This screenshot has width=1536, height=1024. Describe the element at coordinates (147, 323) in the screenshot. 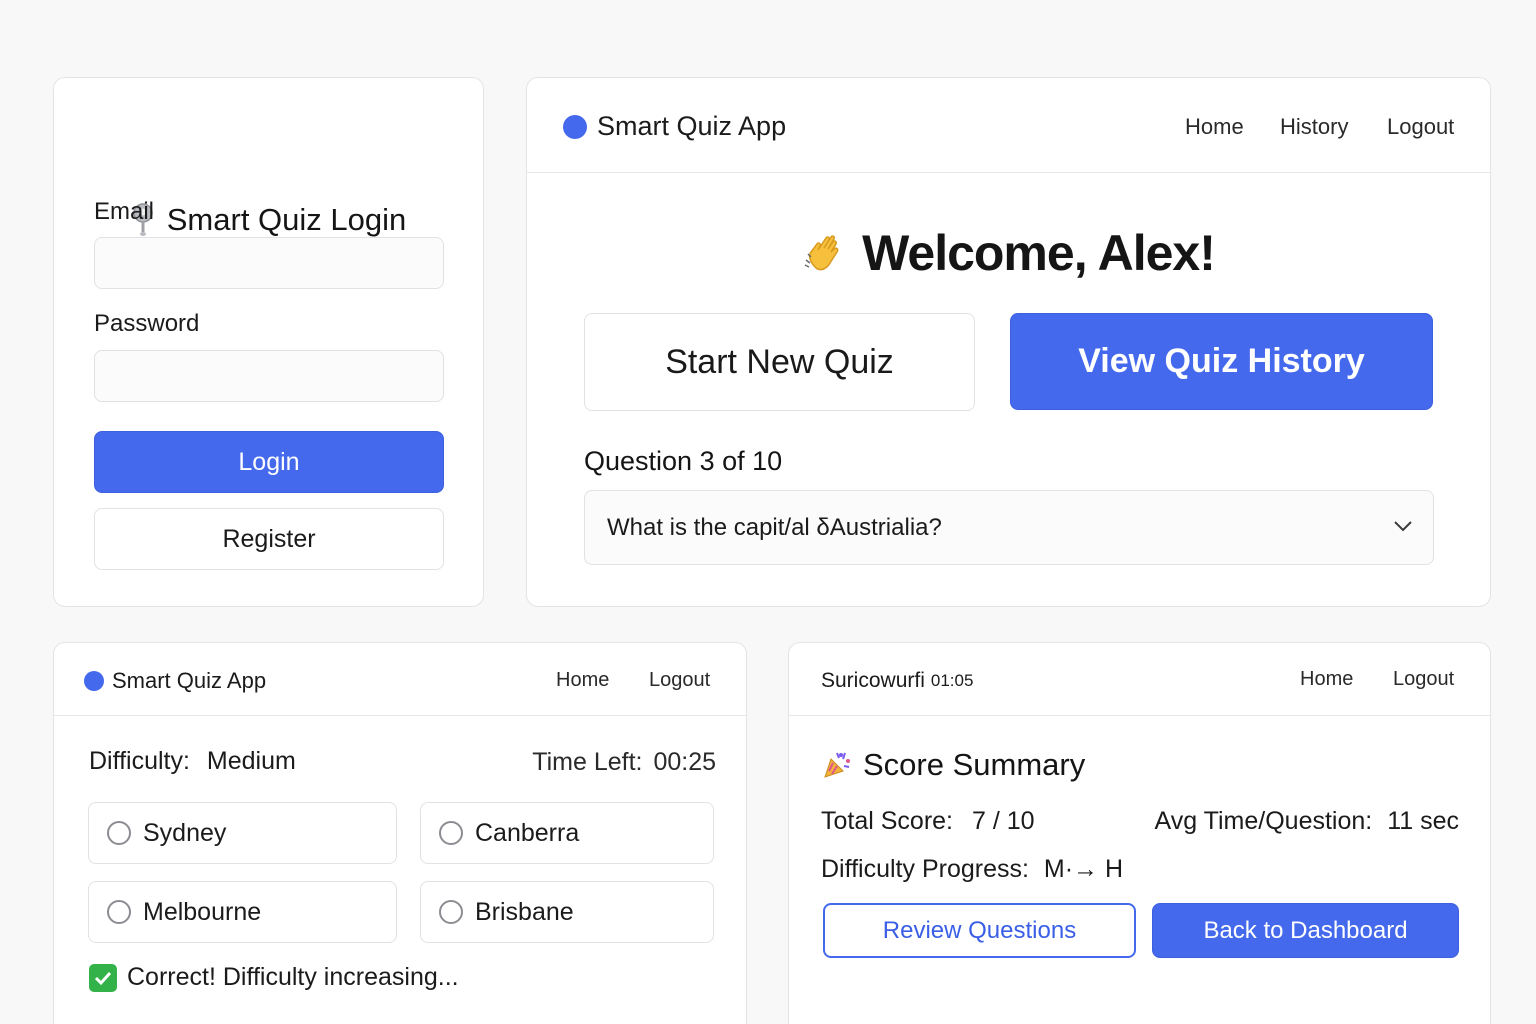

I see `password-label: Password` at that location.